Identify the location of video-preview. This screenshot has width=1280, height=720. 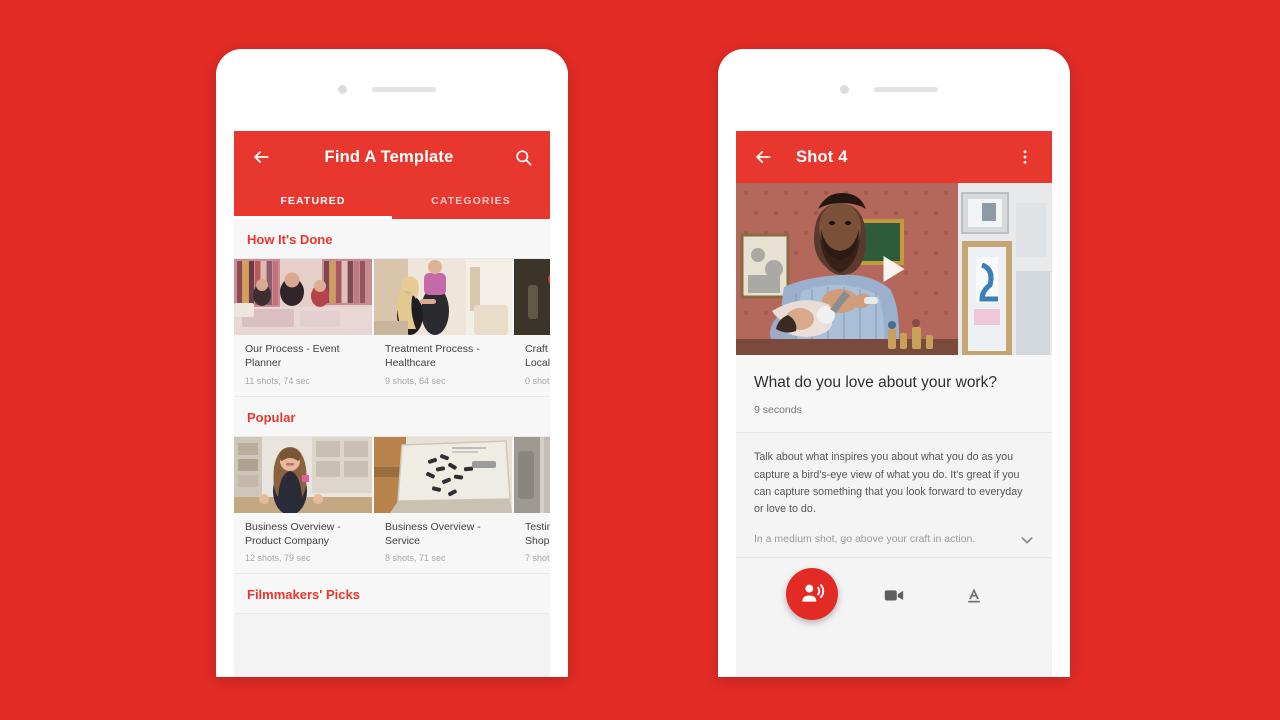
(894, 269).